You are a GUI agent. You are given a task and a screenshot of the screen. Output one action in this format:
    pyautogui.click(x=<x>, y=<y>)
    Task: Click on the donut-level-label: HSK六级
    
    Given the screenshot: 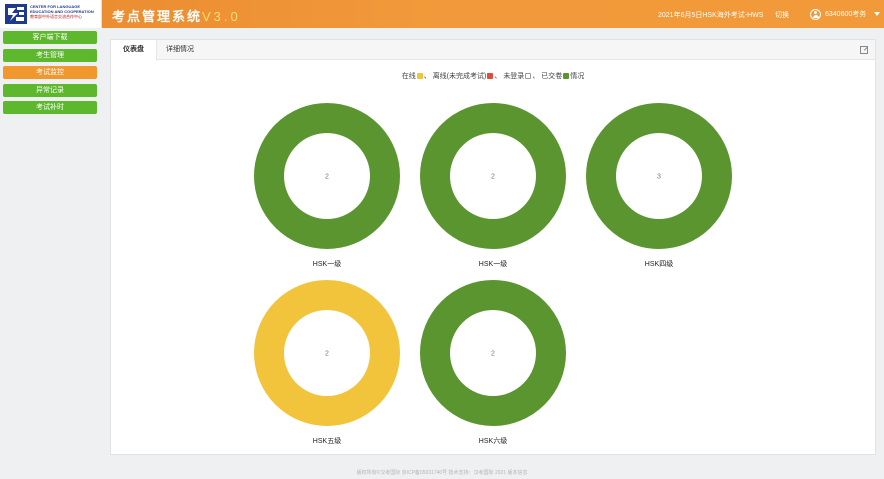 What is the action you would take?
    pyautogui.click(x=493, y=440)
    